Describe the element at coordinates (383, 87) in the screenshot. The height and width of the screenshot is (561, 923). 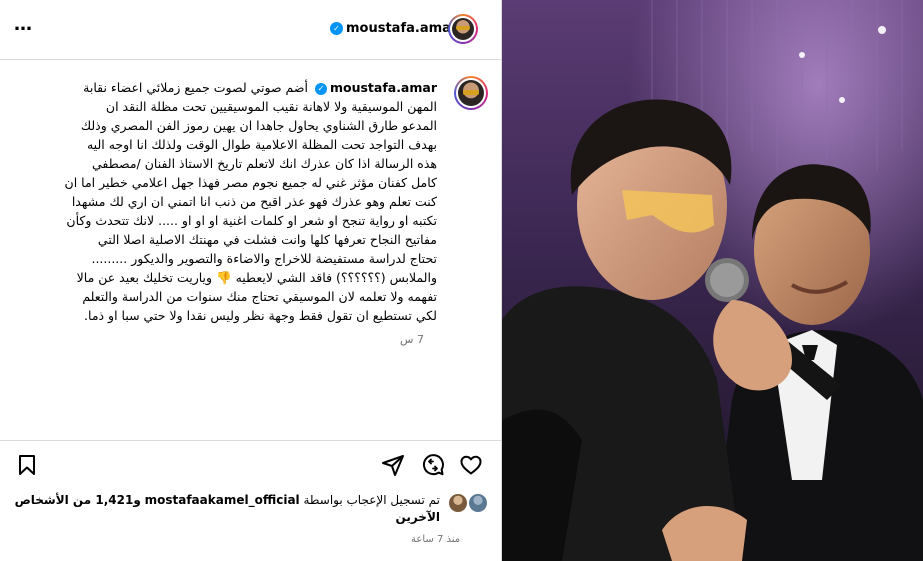
I see `caption-username: moustafa.amar` at that location.